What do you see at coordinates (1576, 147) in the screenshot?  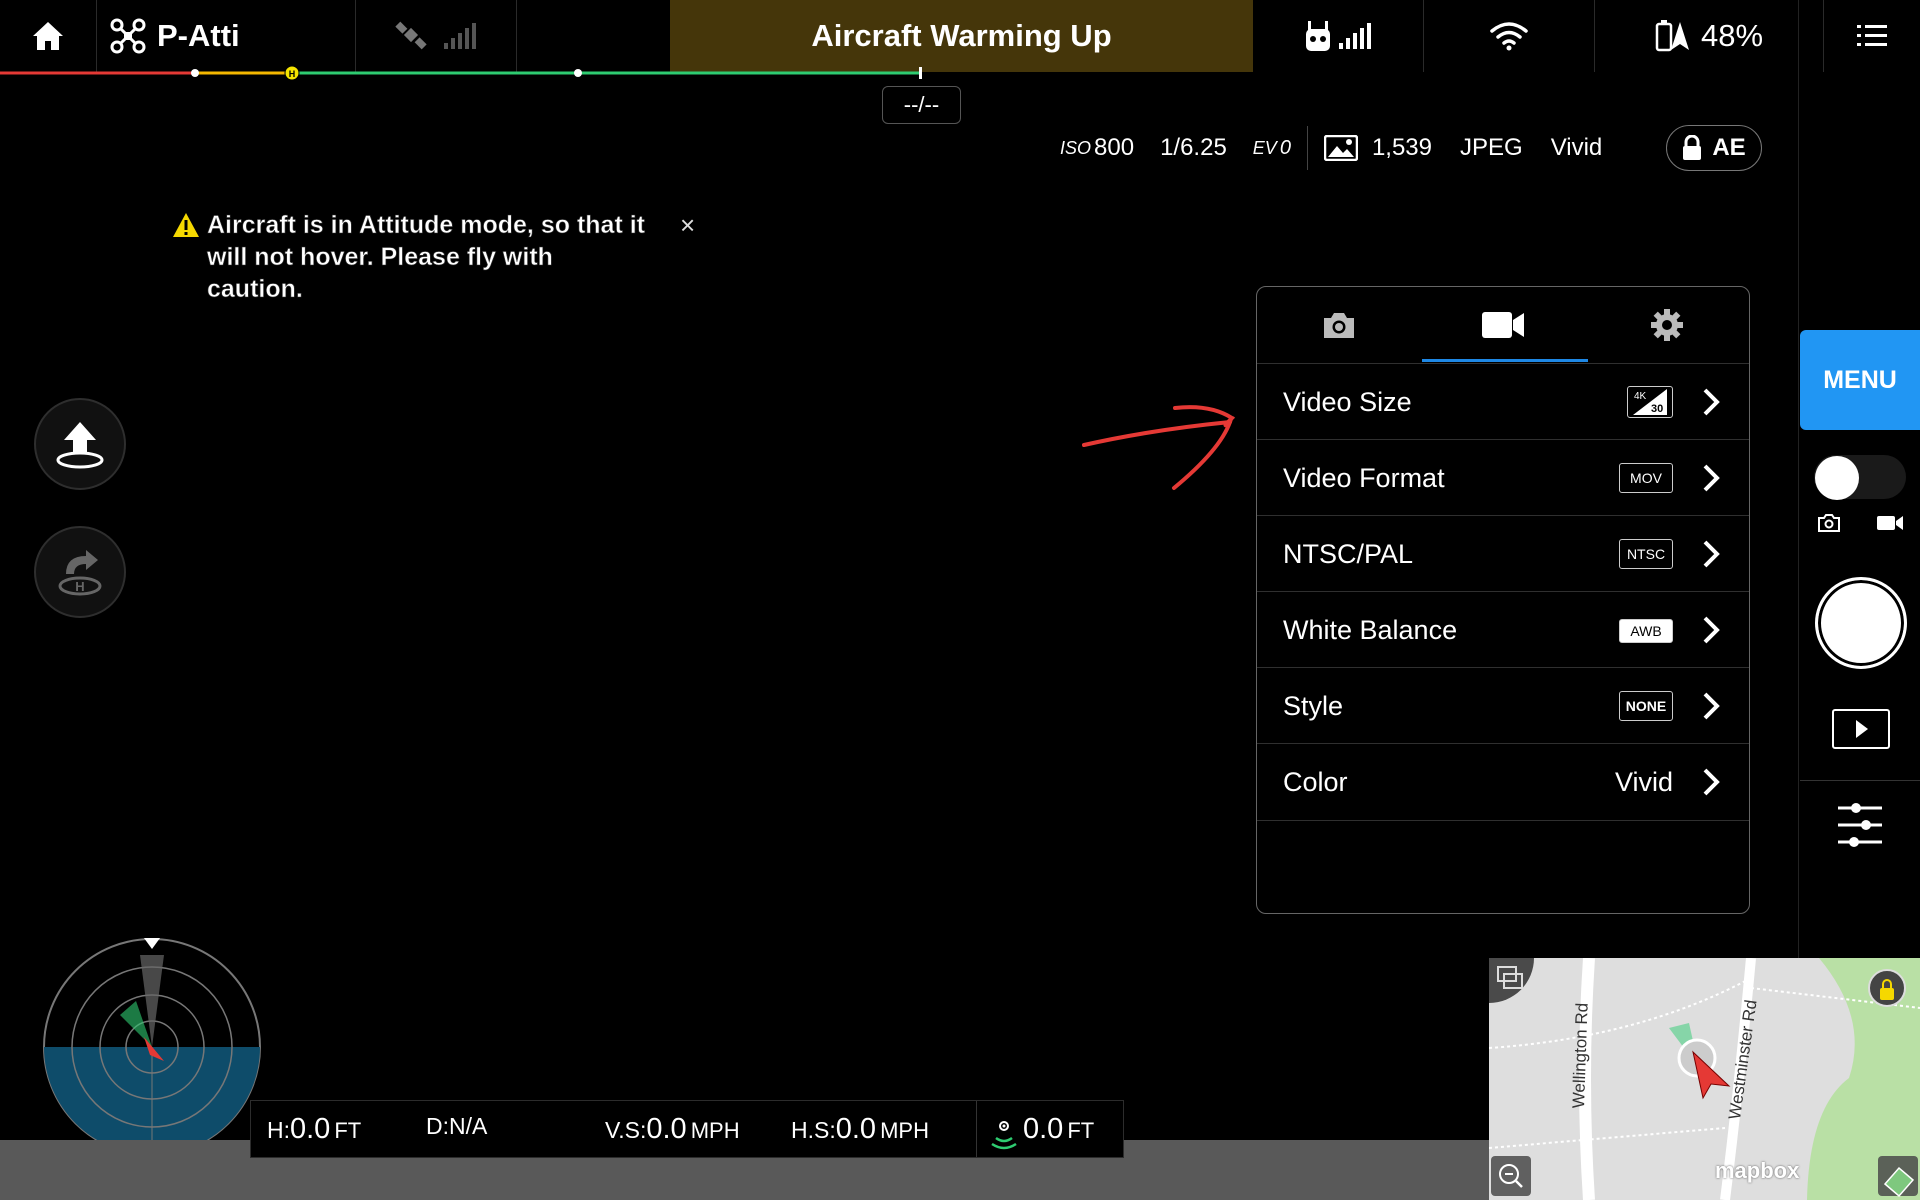 I see `image-style: Vivid` at bounding box center [1576, 147].